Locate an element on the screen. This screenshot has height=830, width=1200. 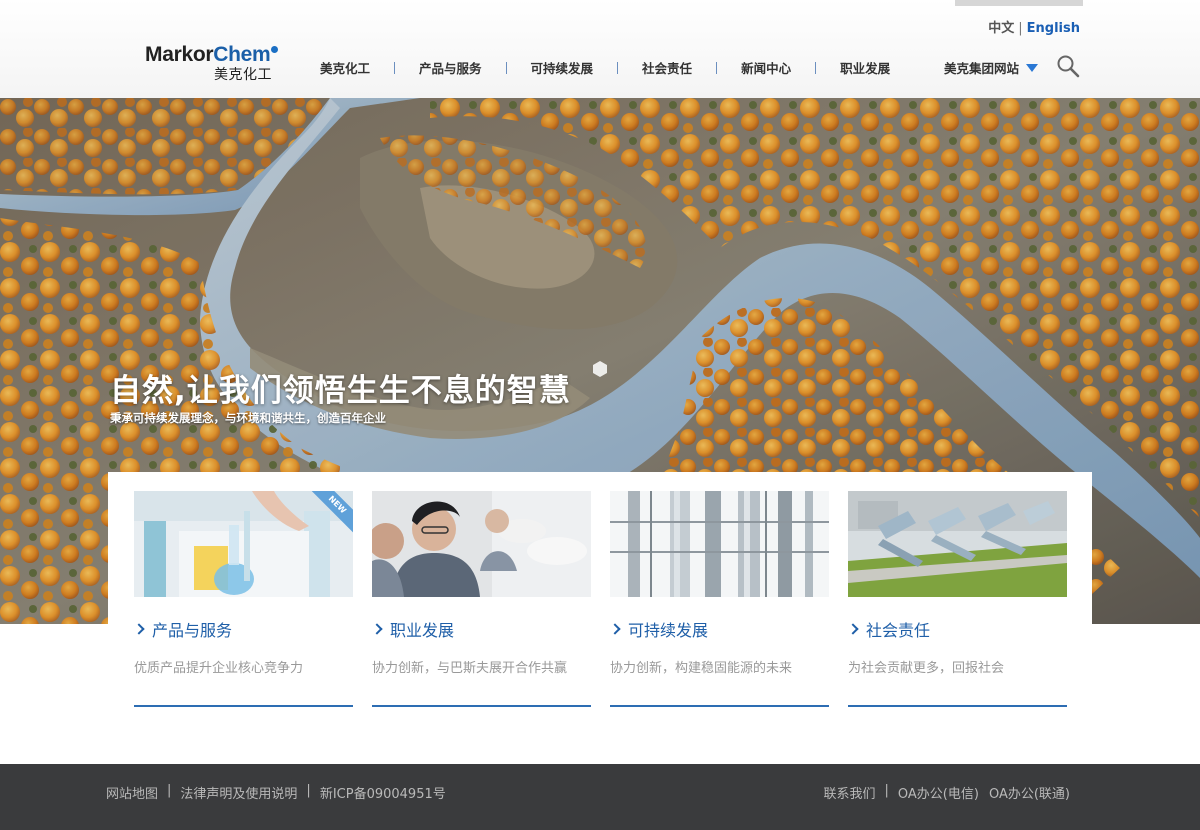
lang-english-link: English is located at coordinates (1053, 28).